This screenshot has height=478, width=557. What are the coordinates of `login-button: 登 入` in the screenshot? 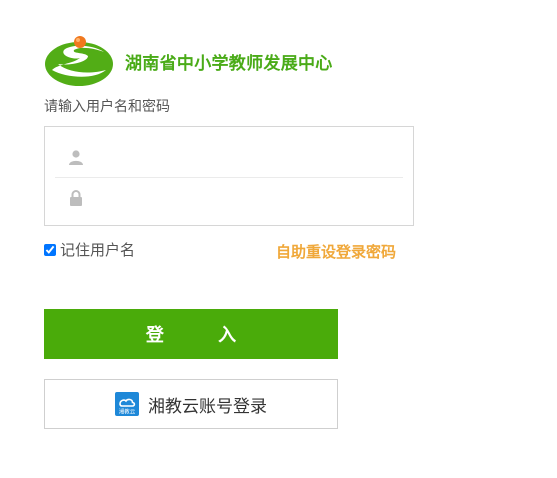 It's located at (191, 334).